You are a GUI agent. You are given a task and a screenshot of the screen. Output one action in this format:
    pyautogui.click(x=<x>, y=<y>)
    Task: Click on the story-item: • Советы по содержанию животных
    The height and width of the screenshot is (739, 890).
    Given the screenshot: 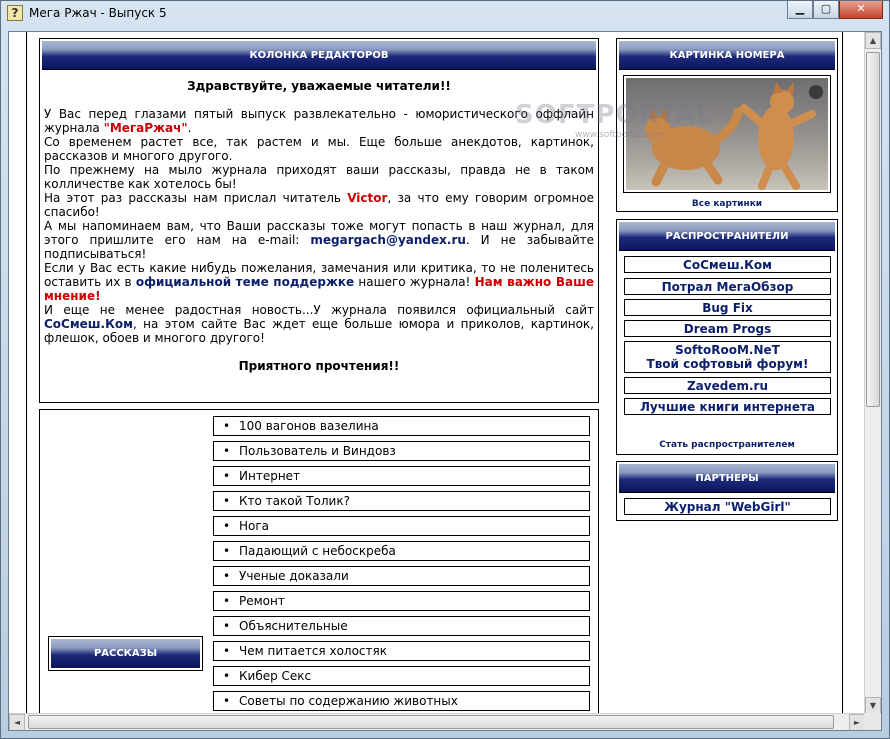 What is the action you would take?
    pyautogui.click(x=401, y=701)
    